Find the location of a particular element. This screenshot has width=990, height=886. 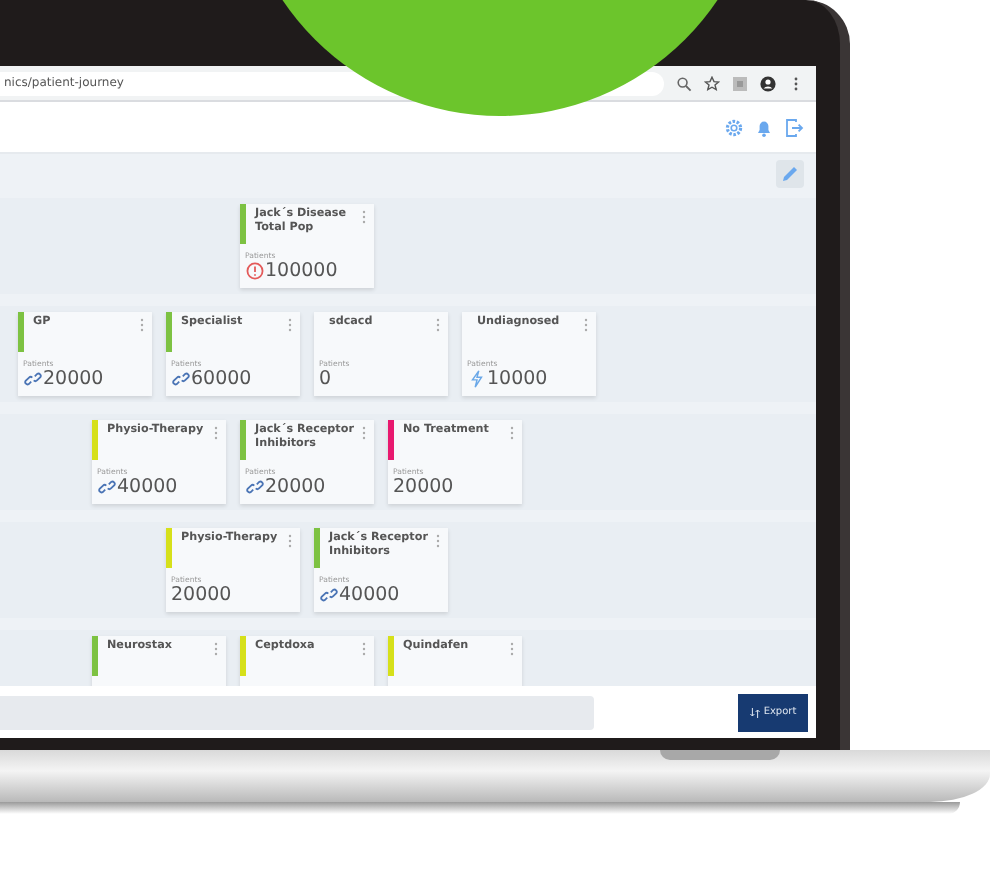

sort-icon is located at coordinates (754, 712).